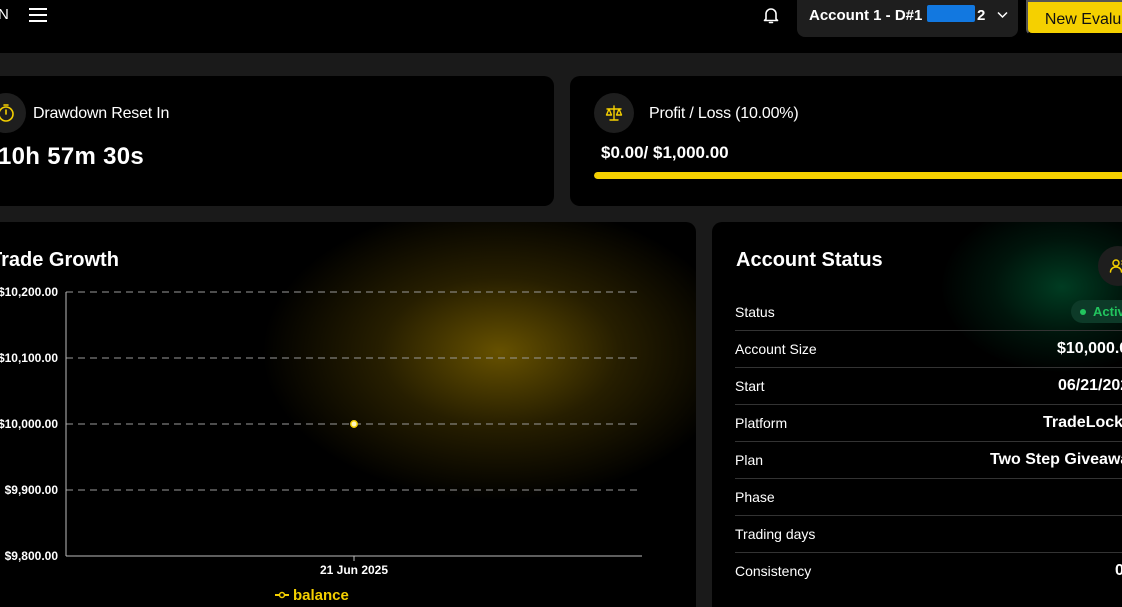  Describe the element at coordinates (354, 424) in the screenshot. I see `data-point` at that location.